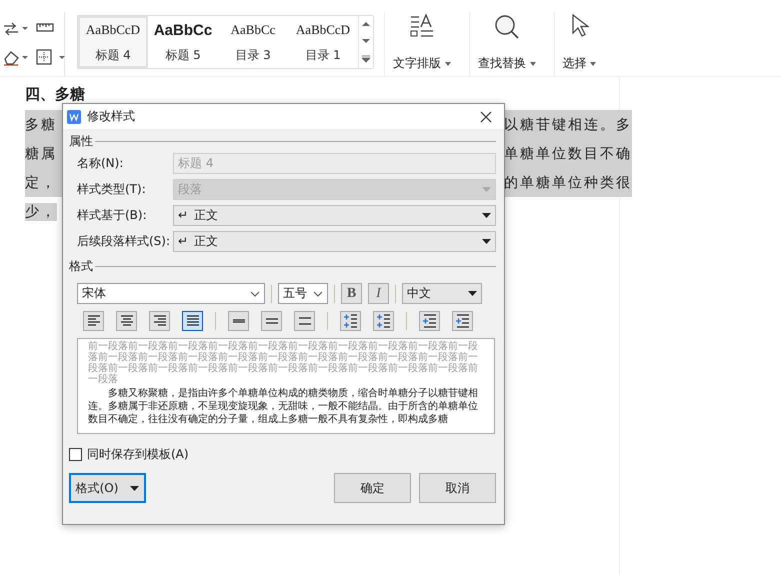 The width and height of the screenshot is (781, 575). Describe the element at coordinates (579, 26) in the screenshot. I see `cursor-arrow-icon` at that location.